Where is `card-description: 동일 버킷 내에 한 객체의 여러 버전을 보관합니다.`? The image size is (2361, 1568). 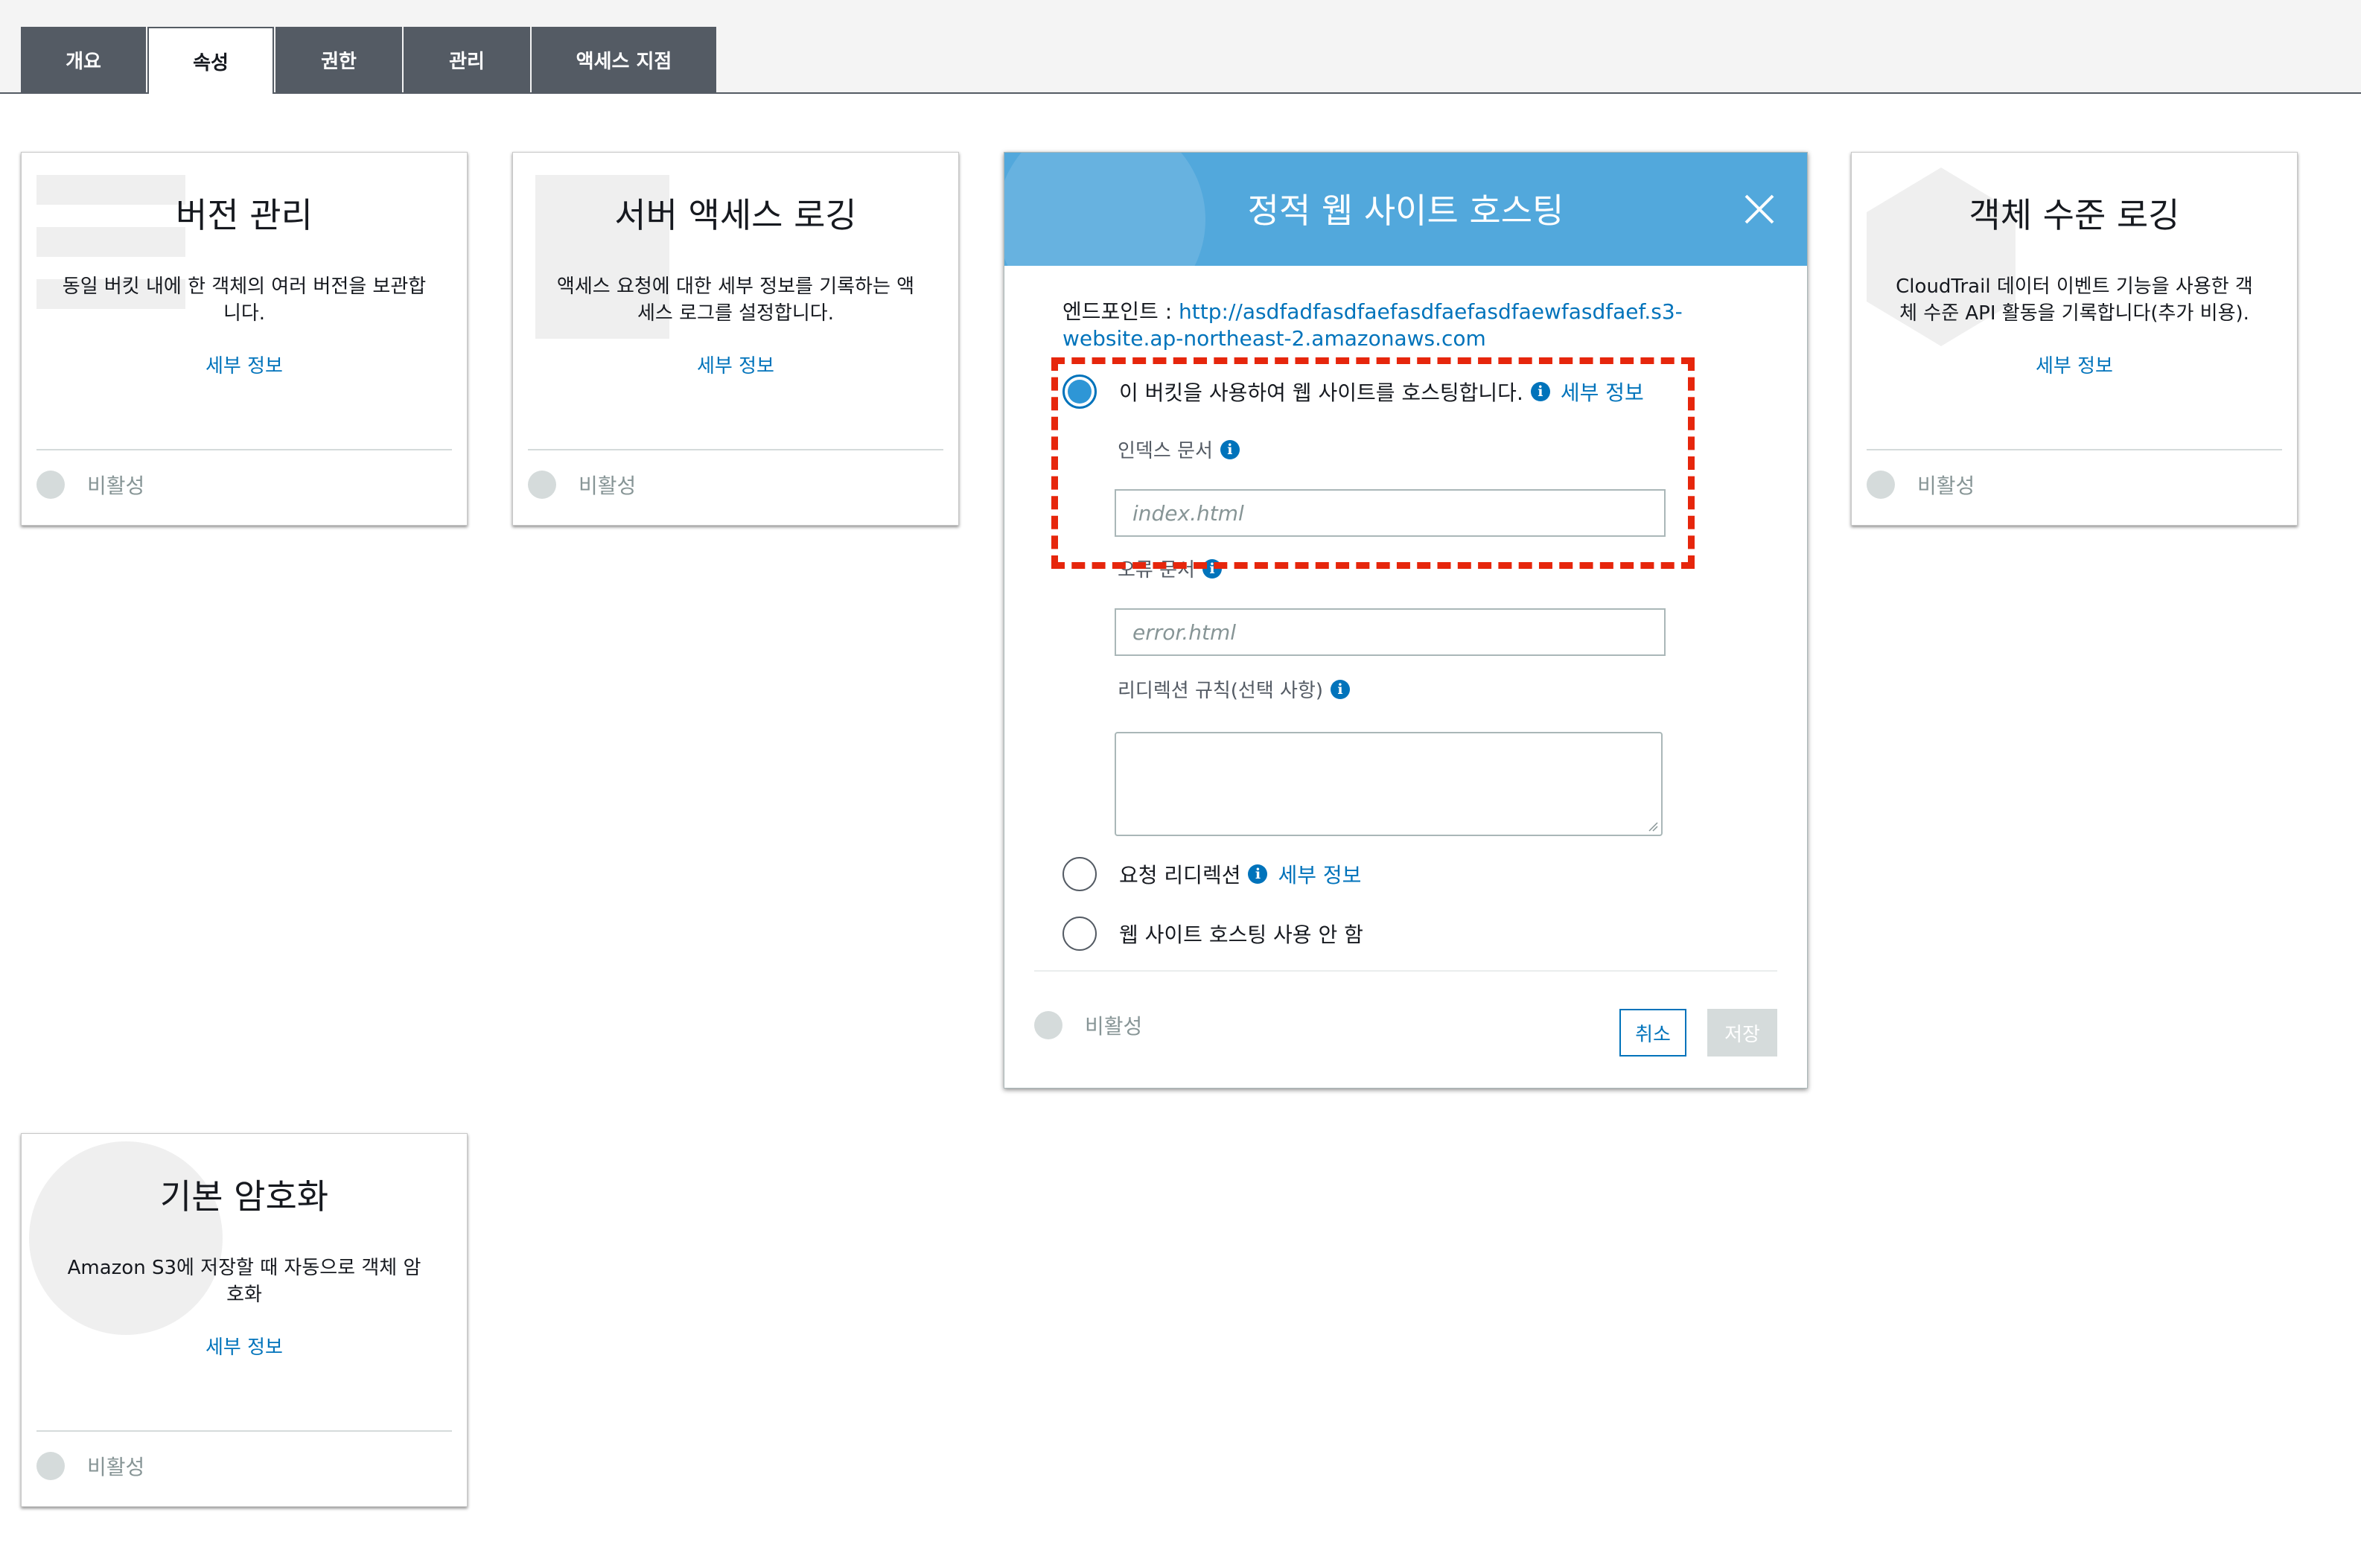
card-description: 동일 버킷 내에 한 객체의 여러 버전을 보관합니다. is located at coordinates (244, 300).